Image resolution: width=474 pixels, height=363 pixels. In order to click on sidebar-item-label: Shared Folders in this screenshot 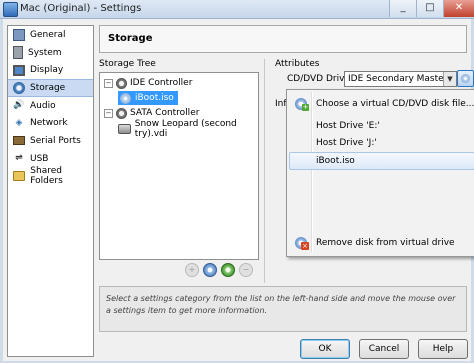, I will do `click(46, 176)`.